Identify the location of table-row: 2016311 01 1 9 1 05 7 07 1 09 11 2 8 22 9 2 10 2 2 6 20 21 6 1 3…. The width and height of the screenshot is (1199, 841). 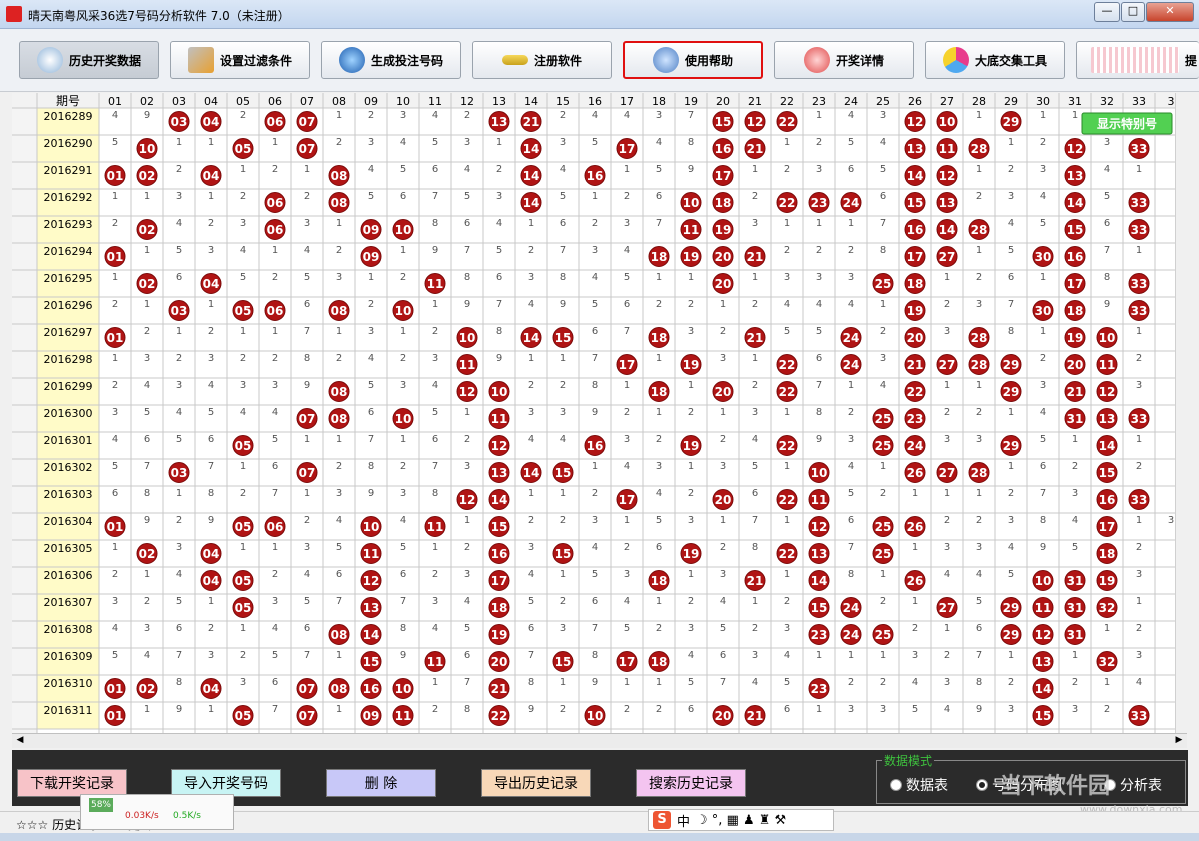
(597, 715).